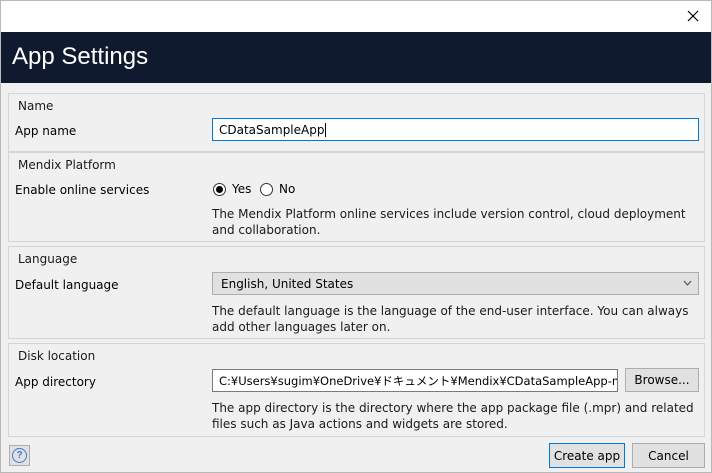  What do you see at coordinates (455, 283) in the screenshot?
I see `language-select: English, United States` at bounding box center [455, 283].